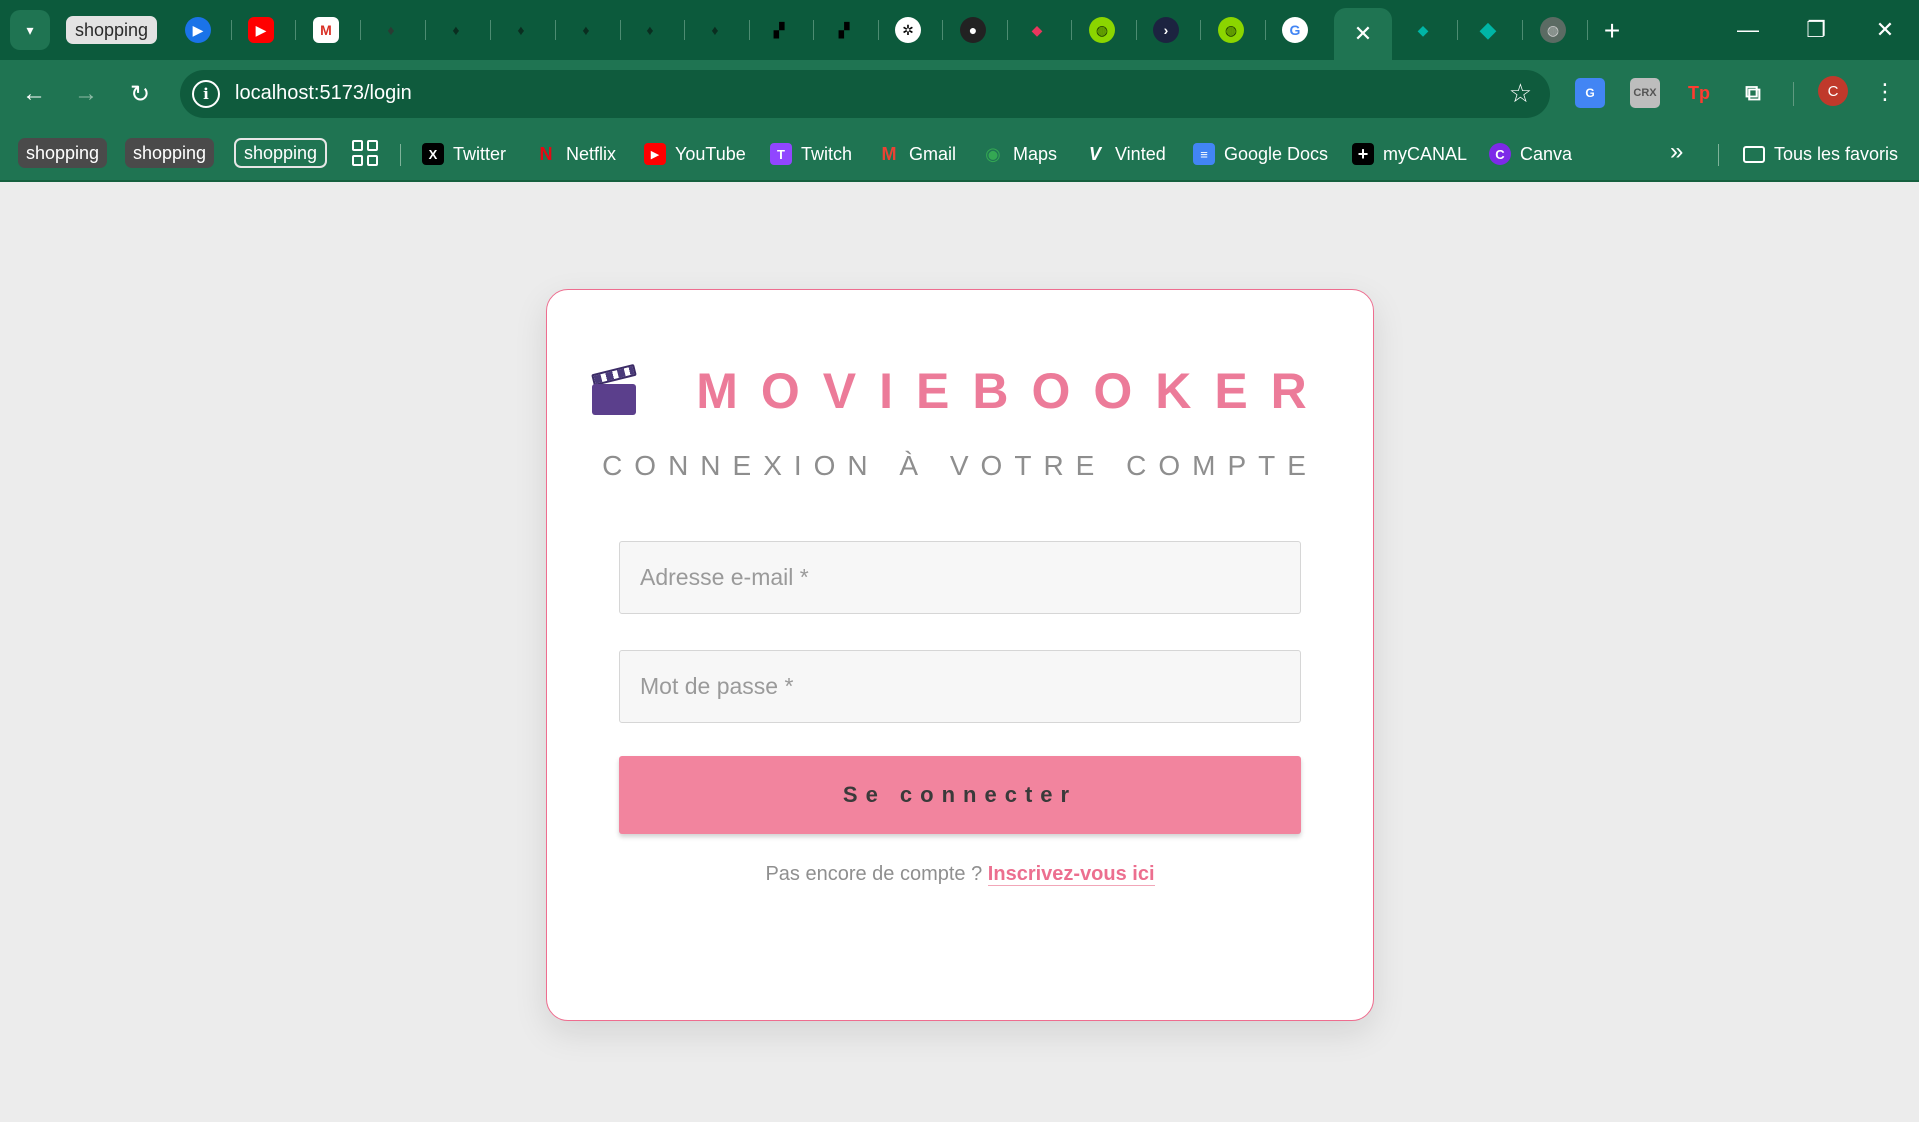 The height and width of the screenshot is (1122, 1919). I want to click on active-tab: ✕, so click(1363, 34).